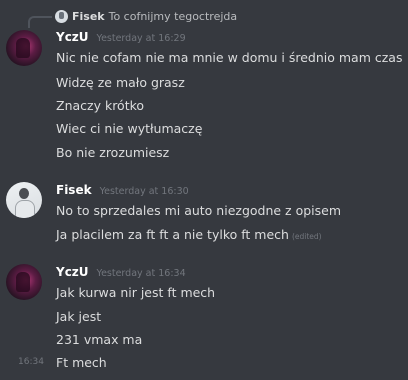 The image size is (408, 380). Describe the element at coordinates (141, 38) in the screenshot. I see `timestamp: Yesterday at 16:29` at that location.